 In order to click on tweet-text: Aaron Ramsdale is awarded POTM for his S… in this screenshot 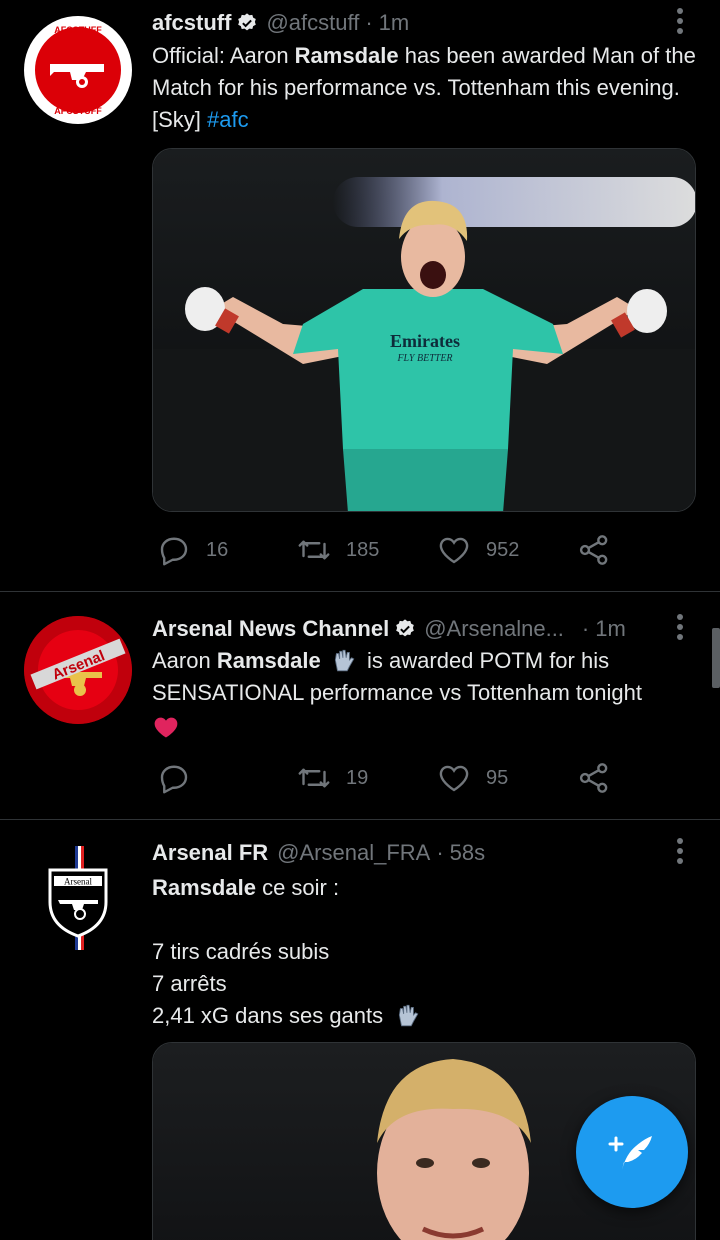, I will do `click(426, 694)`.